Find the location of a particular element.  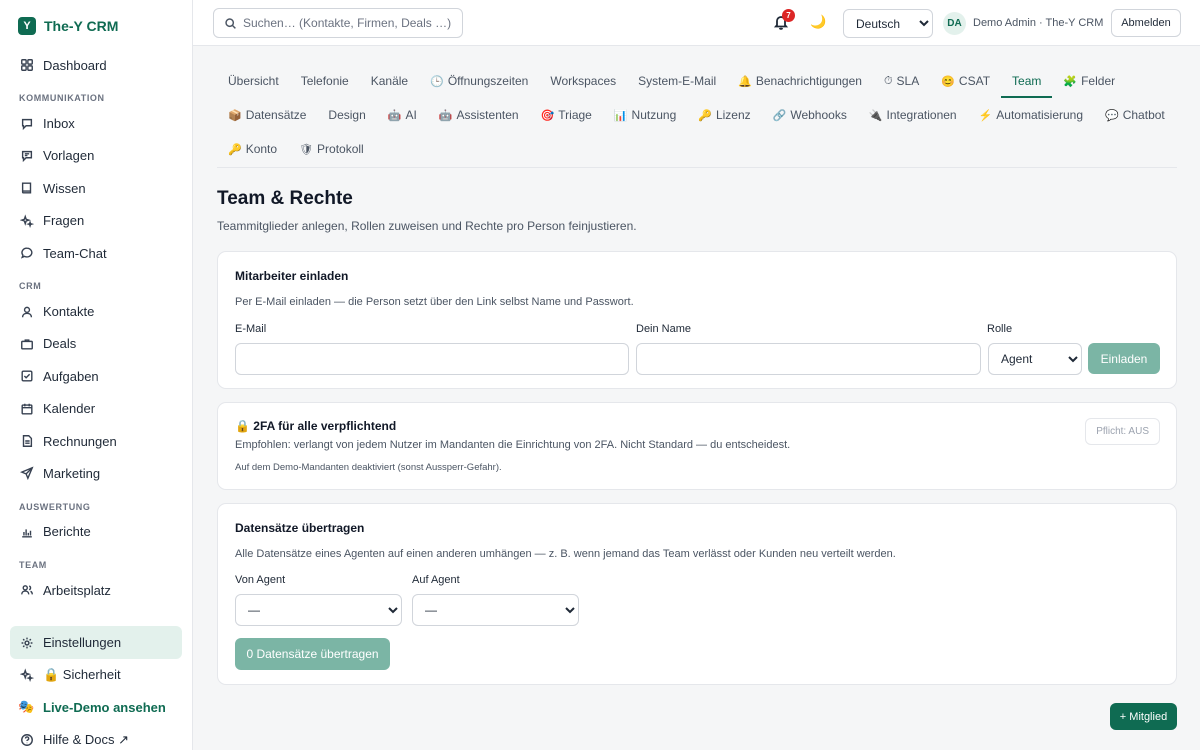

tab-automatisierung: ⚡ Automatisierung is located at coordinates (1031, 115).